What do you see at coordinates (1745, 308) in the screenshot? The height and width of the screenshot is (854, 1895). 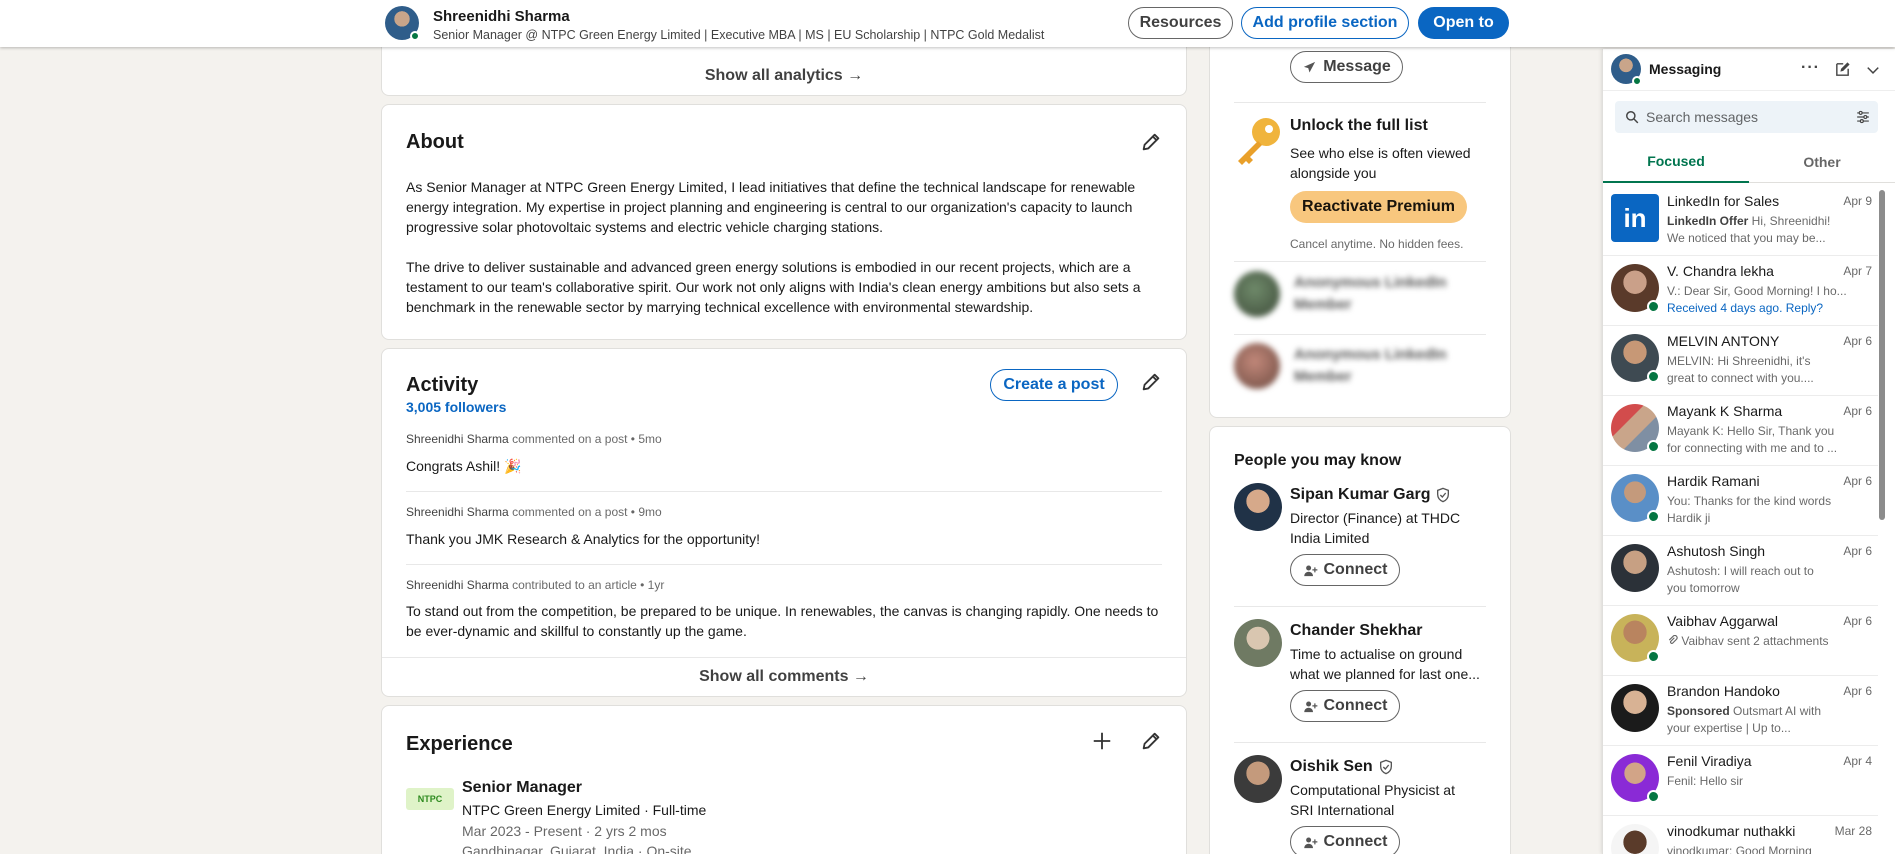 I see `reply-prompt: Received 4 days ago. Reply?` at bounding box center [1745, 308].